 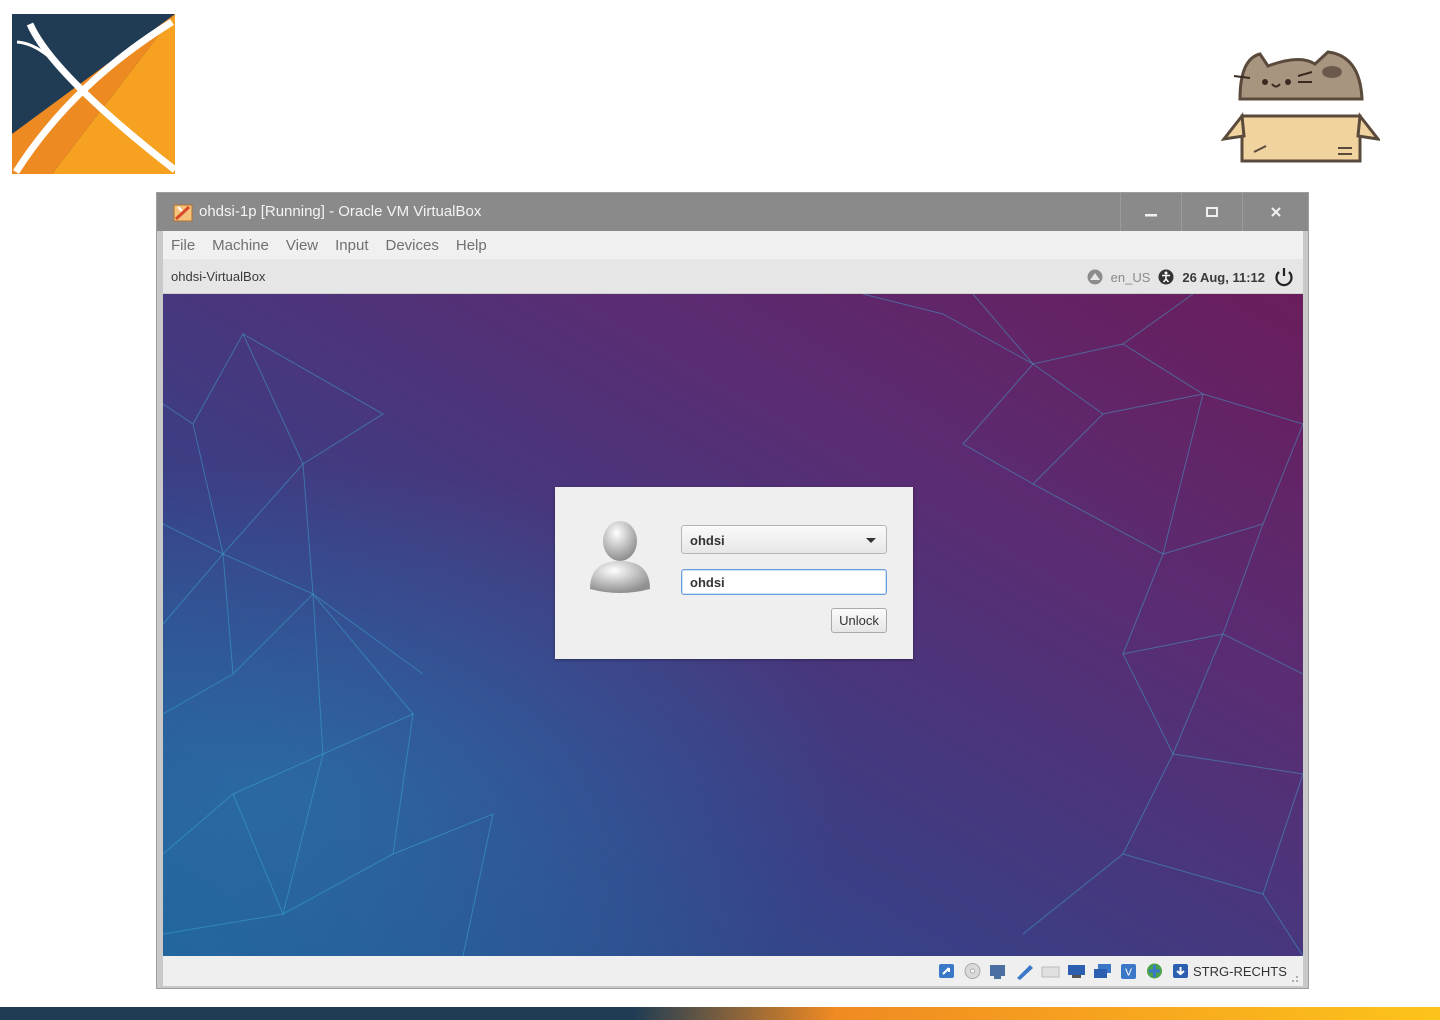 I want to click on hard-disk-icon, so click(x=946, y=971).